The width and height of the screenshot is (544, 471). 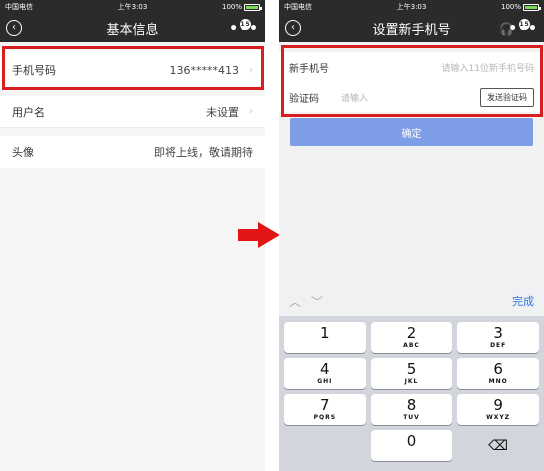 I want to click on key-6: 6 MNO, so click(x=498, y=373).